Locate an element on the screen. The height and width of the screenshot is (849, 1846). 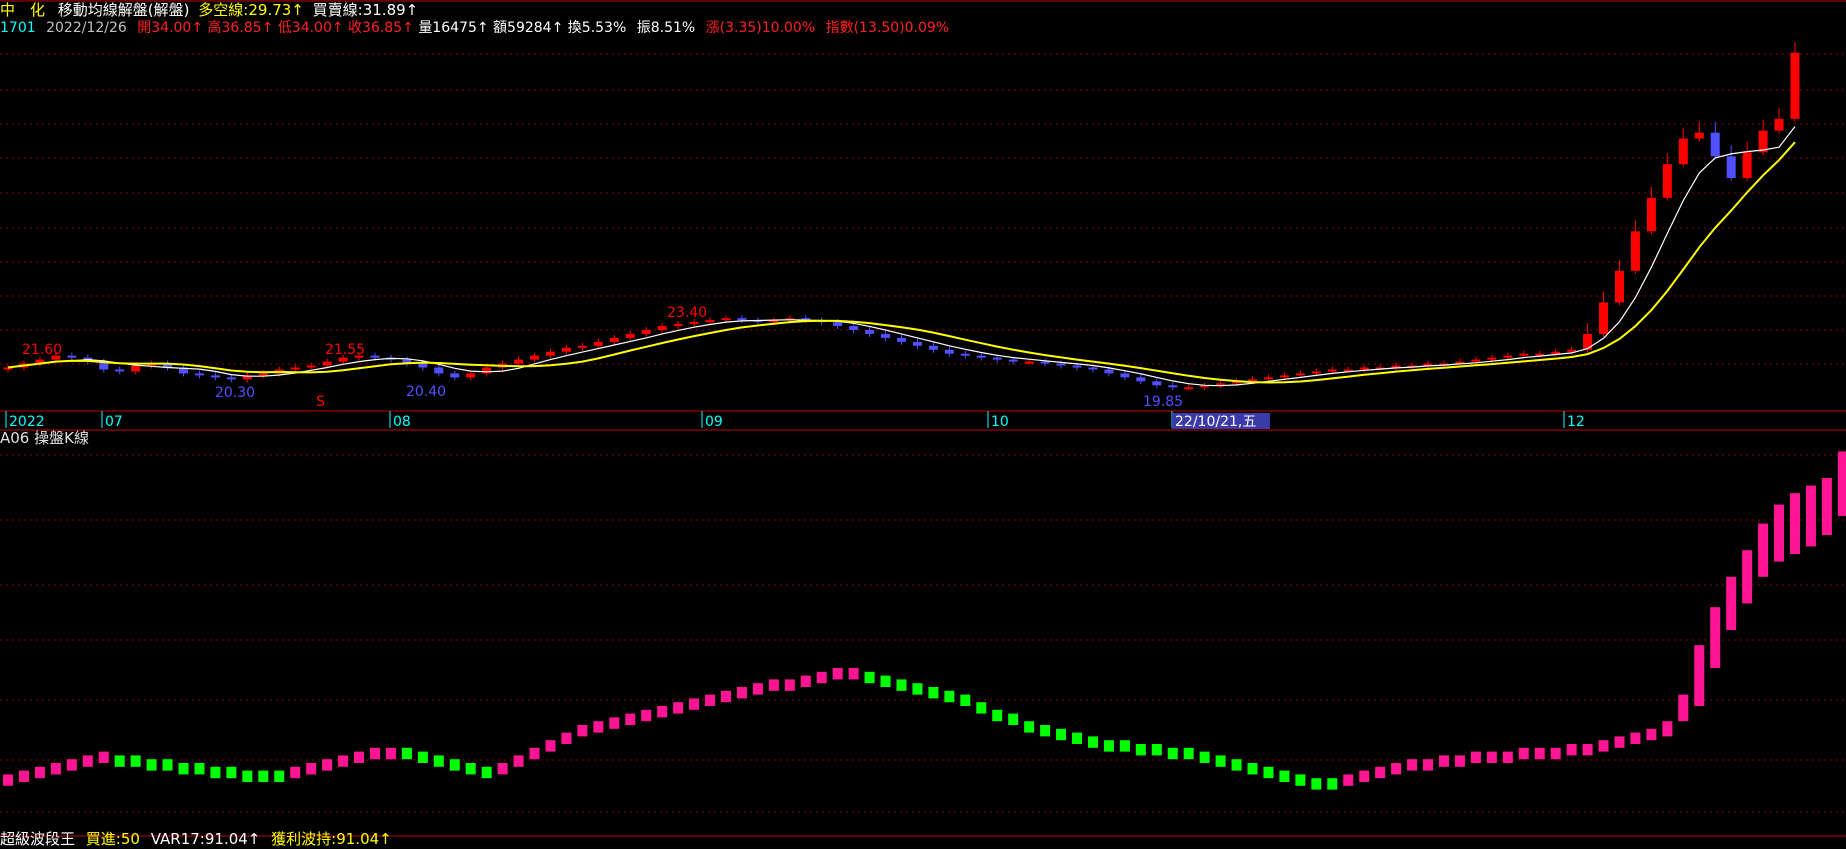
sub-panel-label: A06 操盤K線 is located at coordinates (44, 438).